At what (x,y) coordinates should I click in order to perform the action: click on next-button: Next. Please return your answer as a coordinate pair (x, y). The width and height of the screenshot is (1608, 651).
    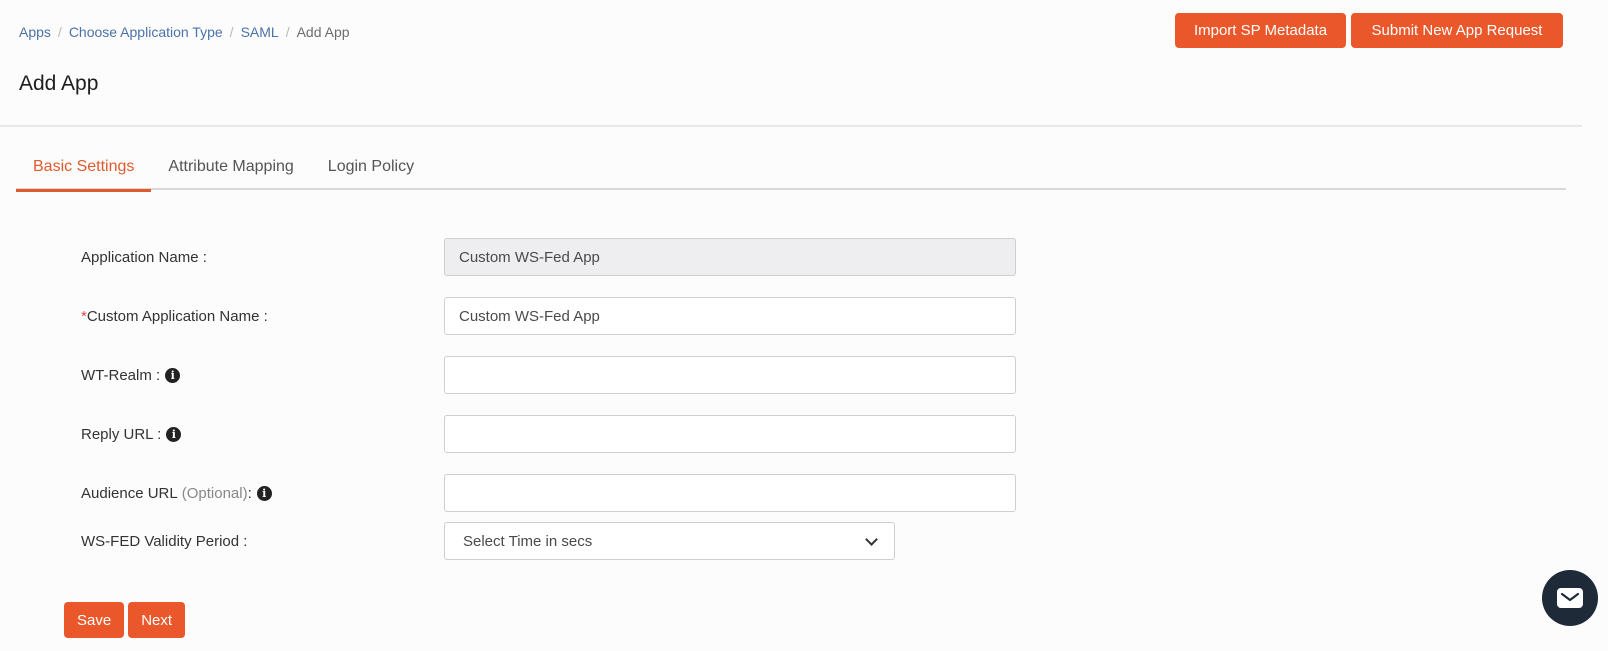
    Looking at the image, I should click on (157, 620).